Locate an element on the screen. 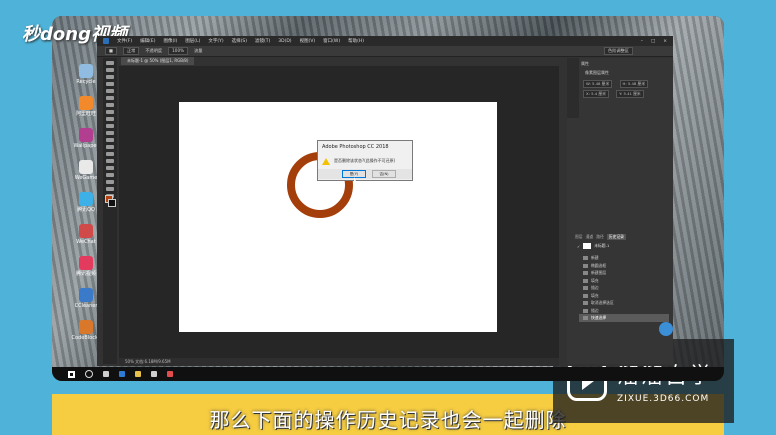 The image size is (776, 435). floating-assistant-icon is located at coordinates (666, 329).